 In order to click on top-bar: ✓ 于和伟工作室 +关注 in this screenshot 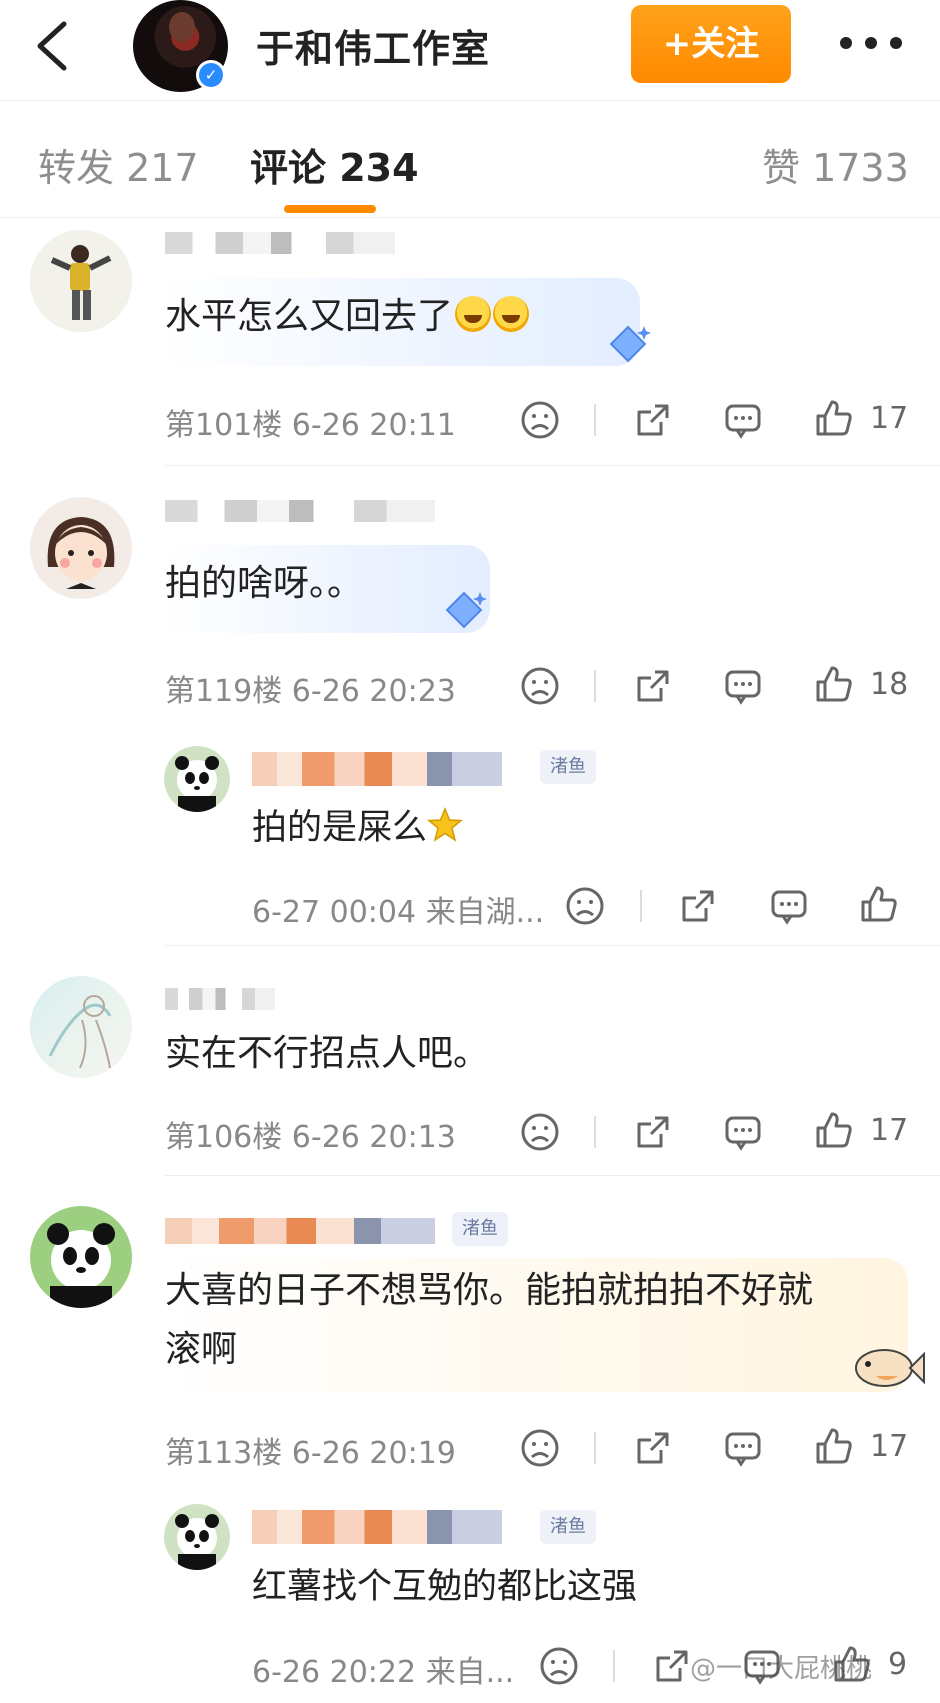, I will do `click(470, 50)`.